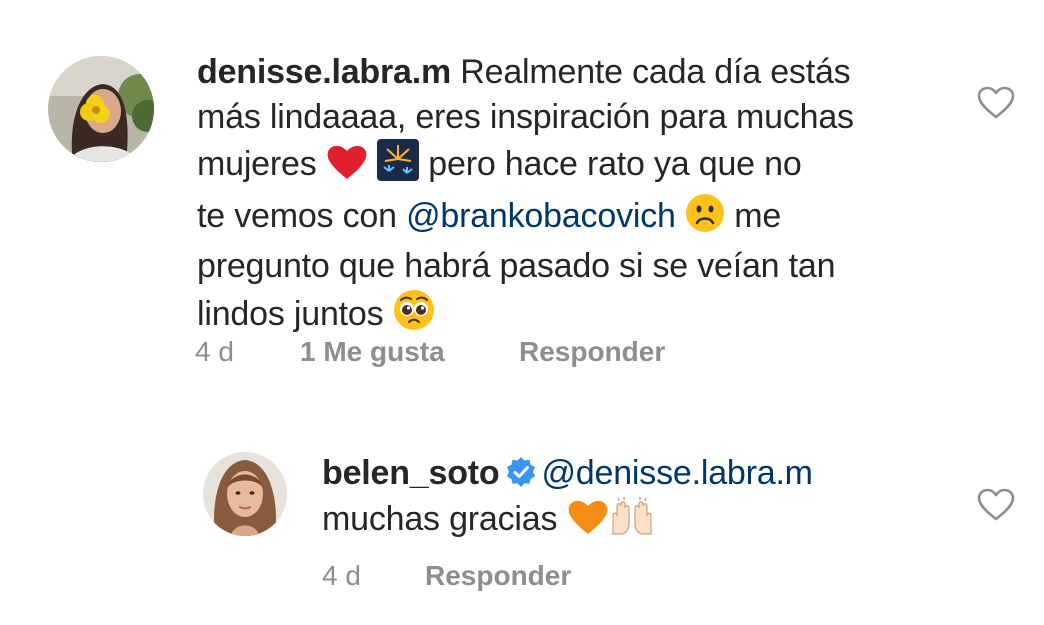  What do you see at coordinates (541, 216) in the screenshot?
I see `mention-brankobacovich: @brankobacovich` at bounding box center [541, 216].